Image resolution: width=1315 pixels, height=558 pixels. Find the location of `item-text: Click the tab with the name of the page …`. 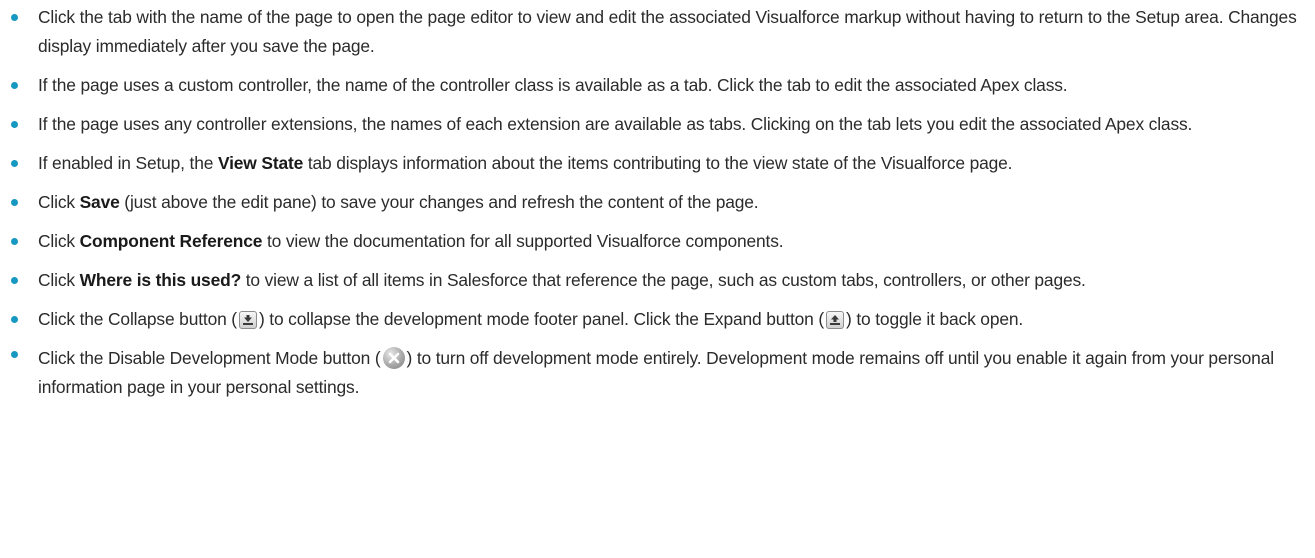

item-text: Click the tab with the name of the page … is located at coordinates (667, 31).